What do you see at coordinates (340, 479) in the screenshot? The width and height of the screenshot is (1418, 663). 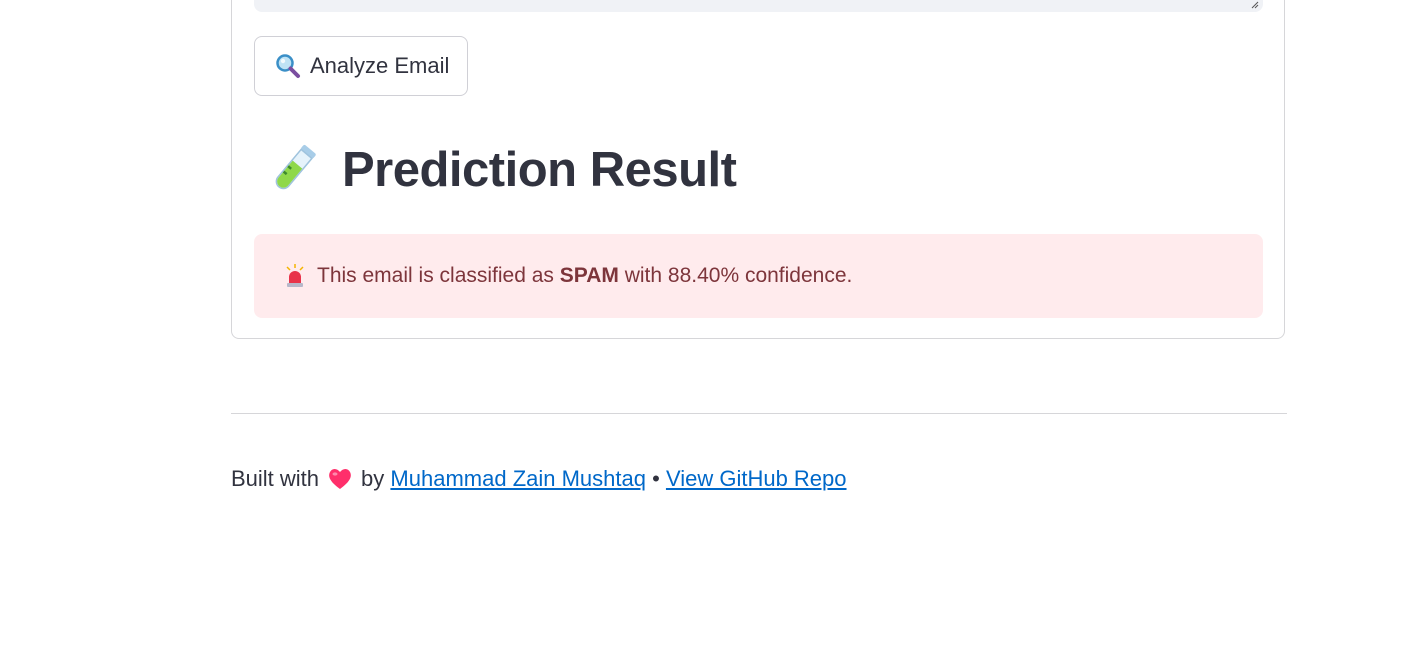 I see `heart-icon` at bounding box center [340, 479].